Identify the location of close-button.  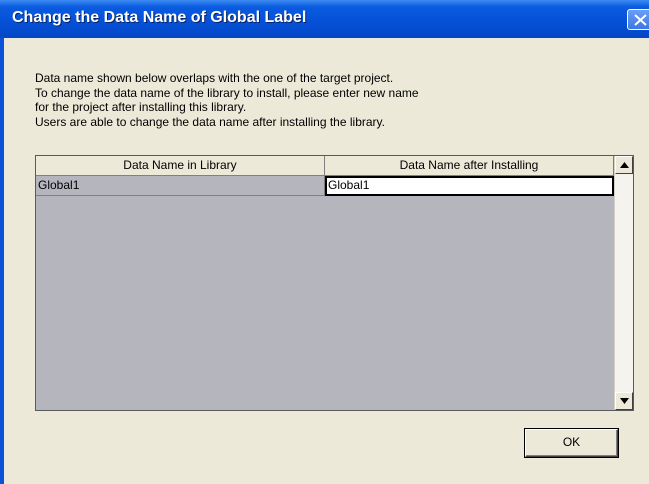
(638, 19).